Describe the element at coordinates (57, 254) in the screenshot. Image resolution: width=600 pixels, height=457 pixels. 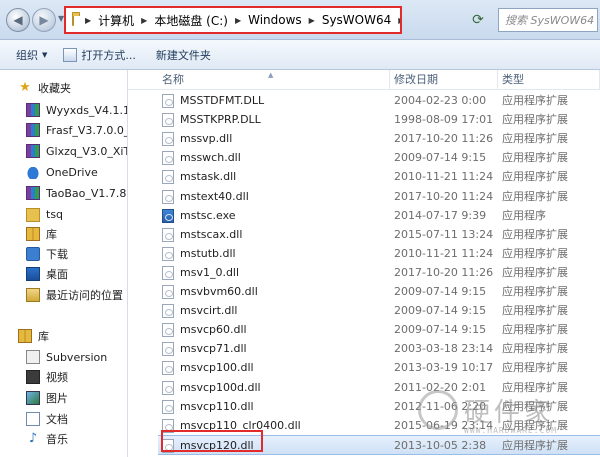
I see `nav-label: 下载` at that location.